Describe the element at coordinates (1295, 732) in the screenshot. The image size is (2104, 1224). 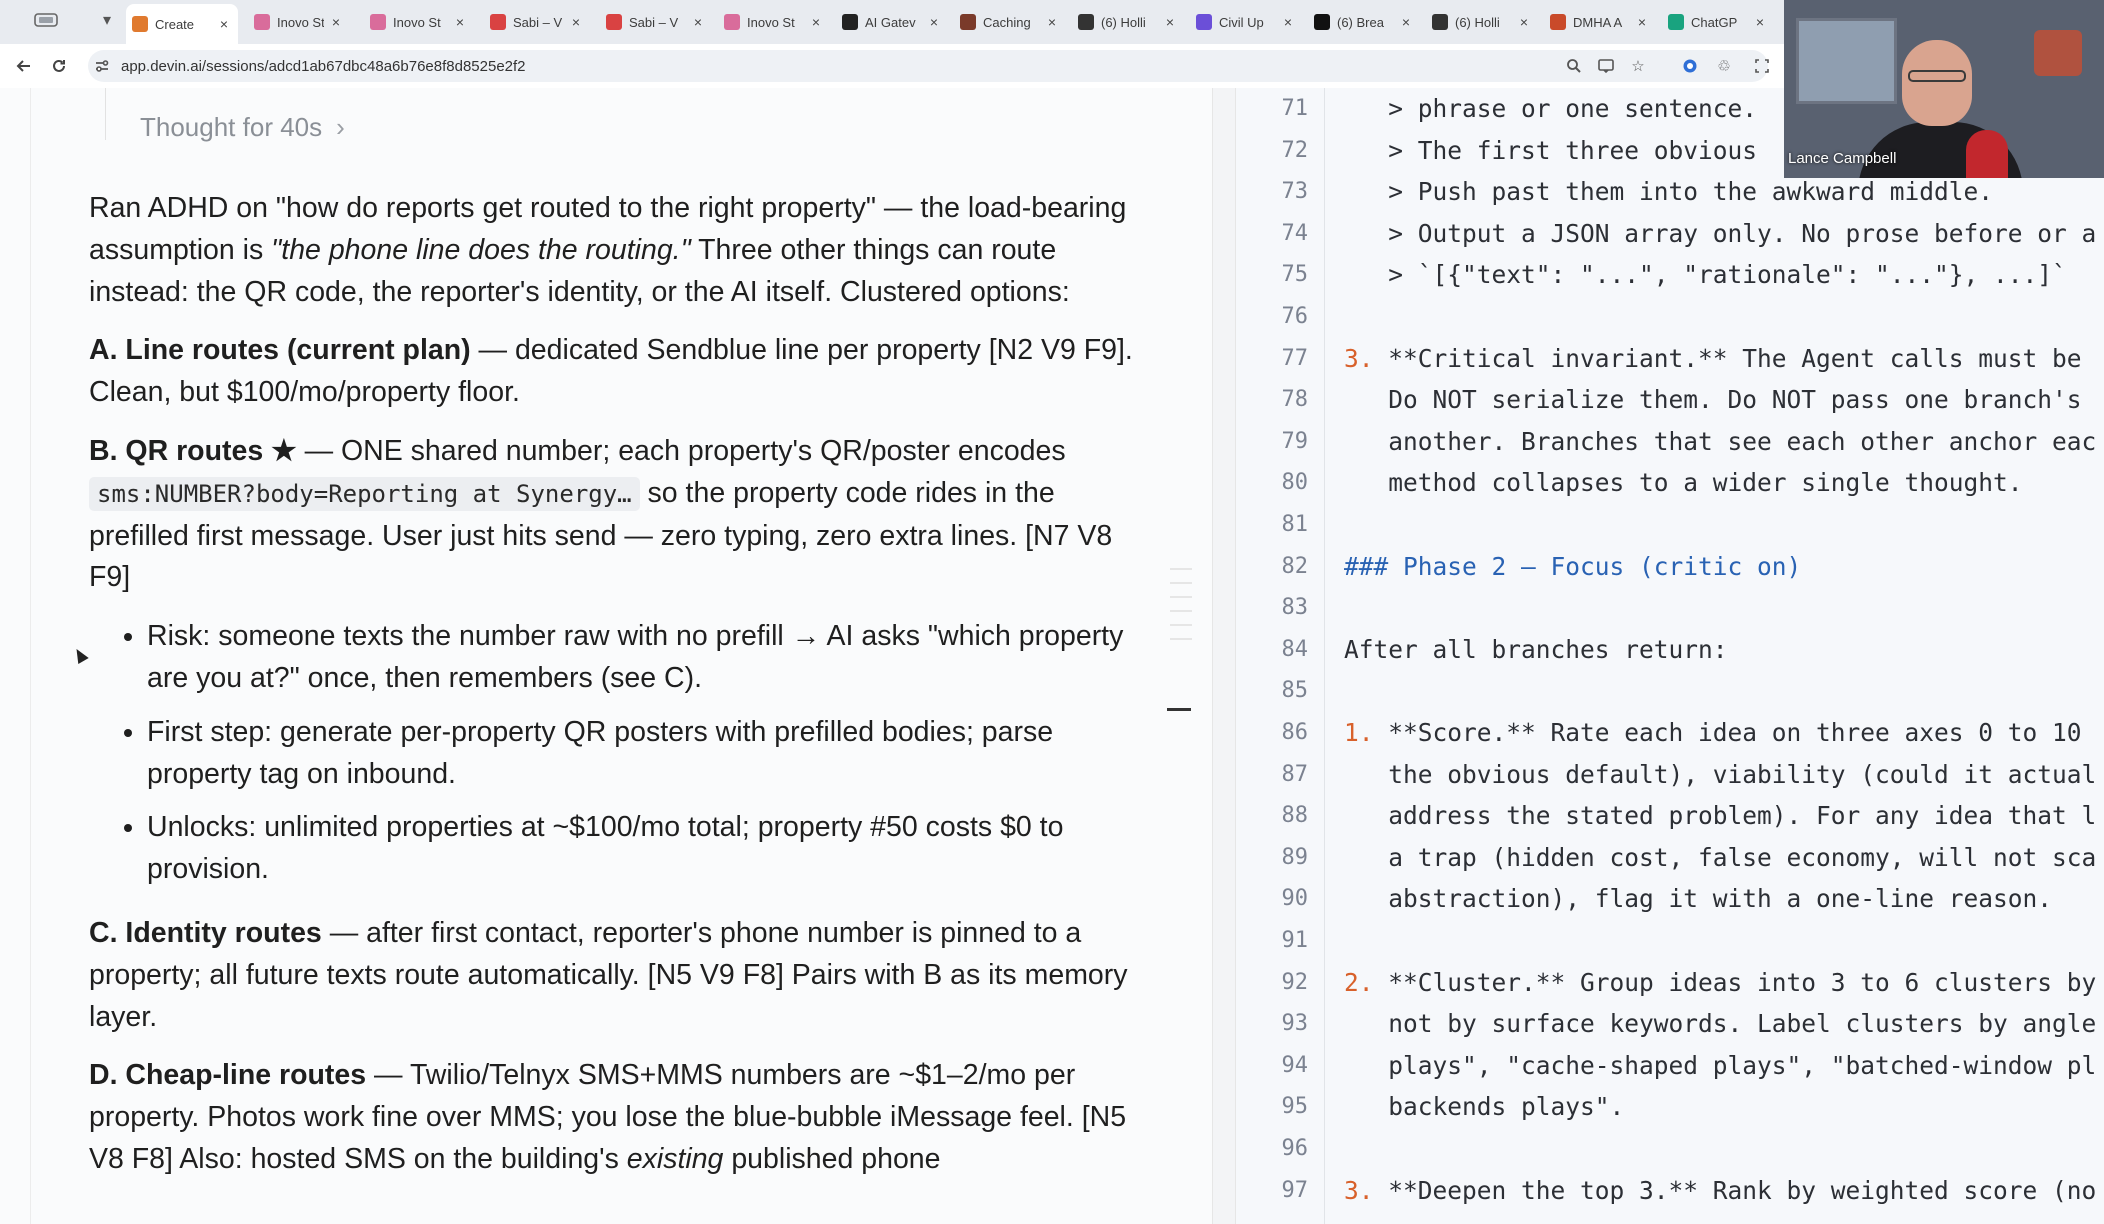
I see `line-number: 86` at that location.